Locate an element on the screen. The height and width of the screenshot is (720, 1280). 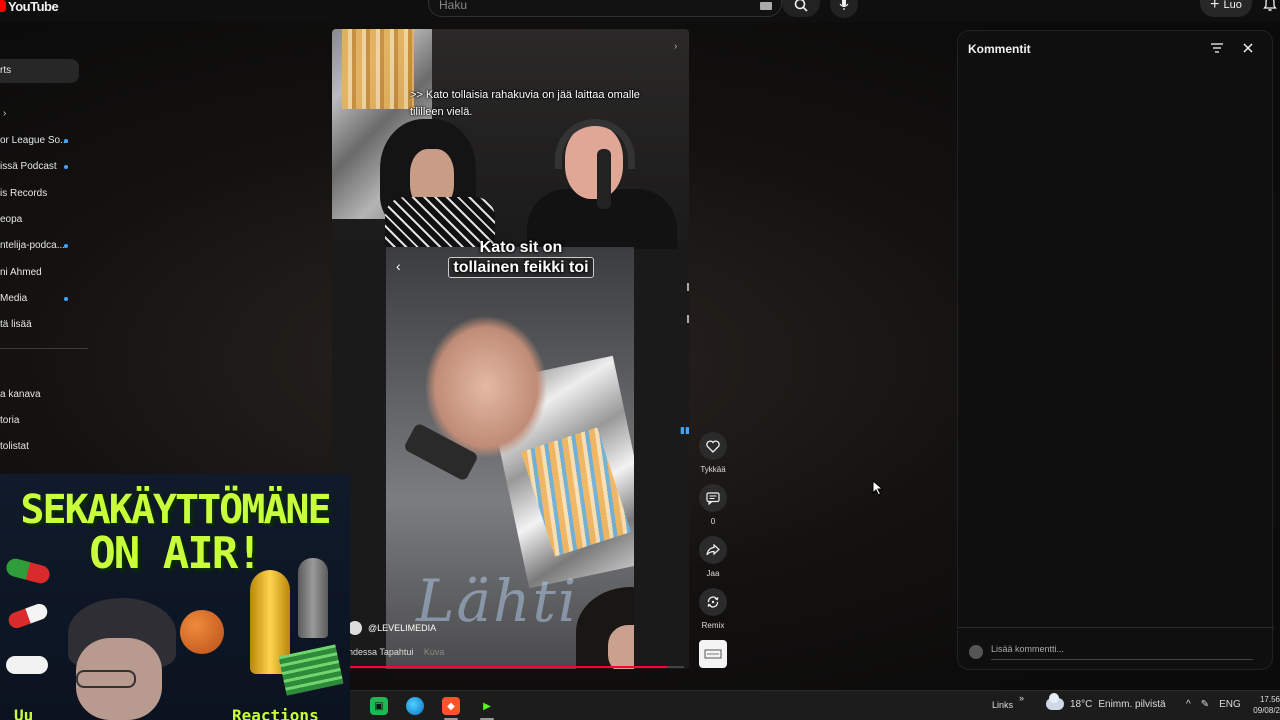
heart-icon is located at coordinates (713, 446).